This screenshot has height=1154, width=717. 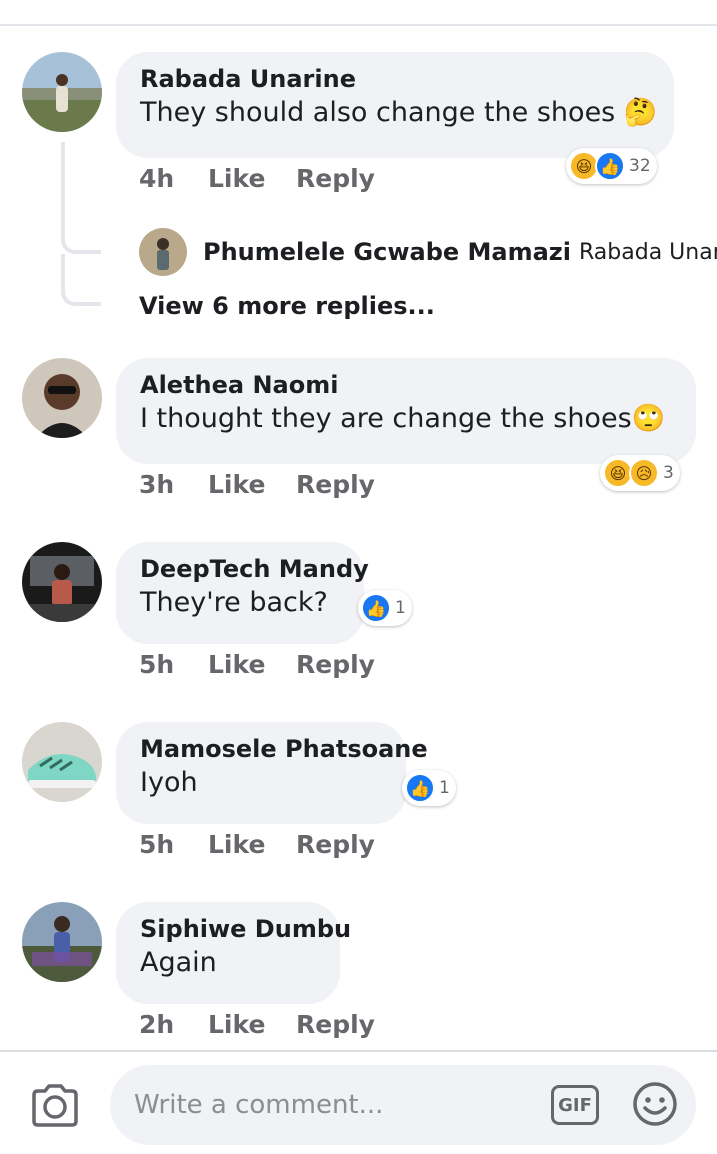 I want to click on reply-avatar, so click(x=163, y=252).